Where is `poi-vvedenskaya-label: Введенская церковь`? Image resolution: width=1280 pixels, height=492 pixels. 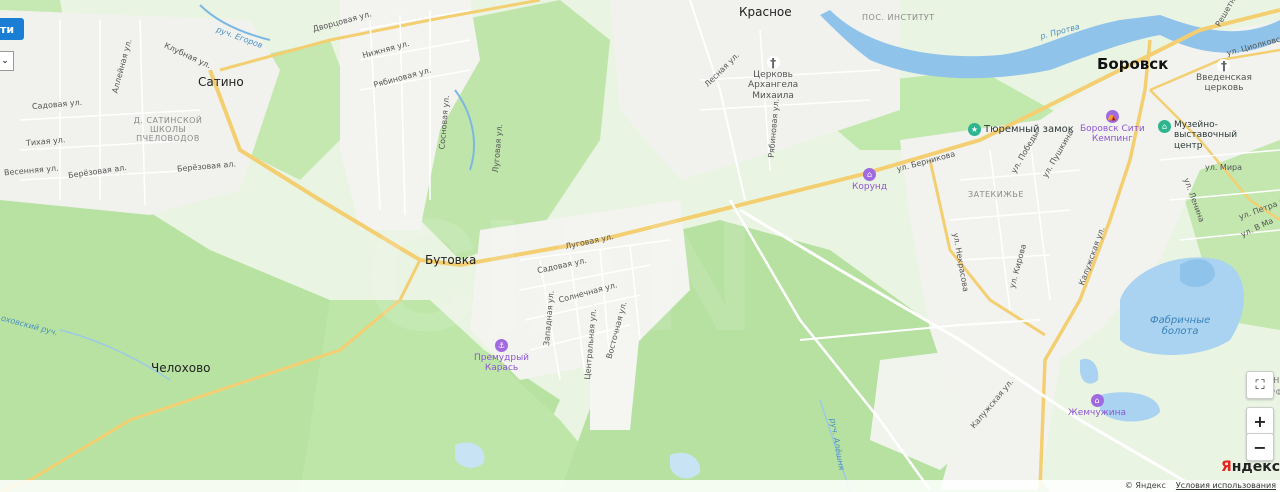 poi-vvedenskaya-label: Введенская церковь is located at coordinates (1224, 83).